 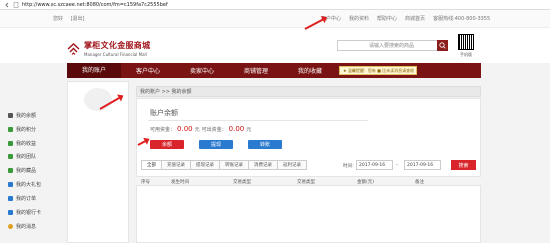 What do you see at coordinates (389, 45) in the screenshot?
I see `search-input: 请输入要搜索的商品` at bounding box center [389, 45].